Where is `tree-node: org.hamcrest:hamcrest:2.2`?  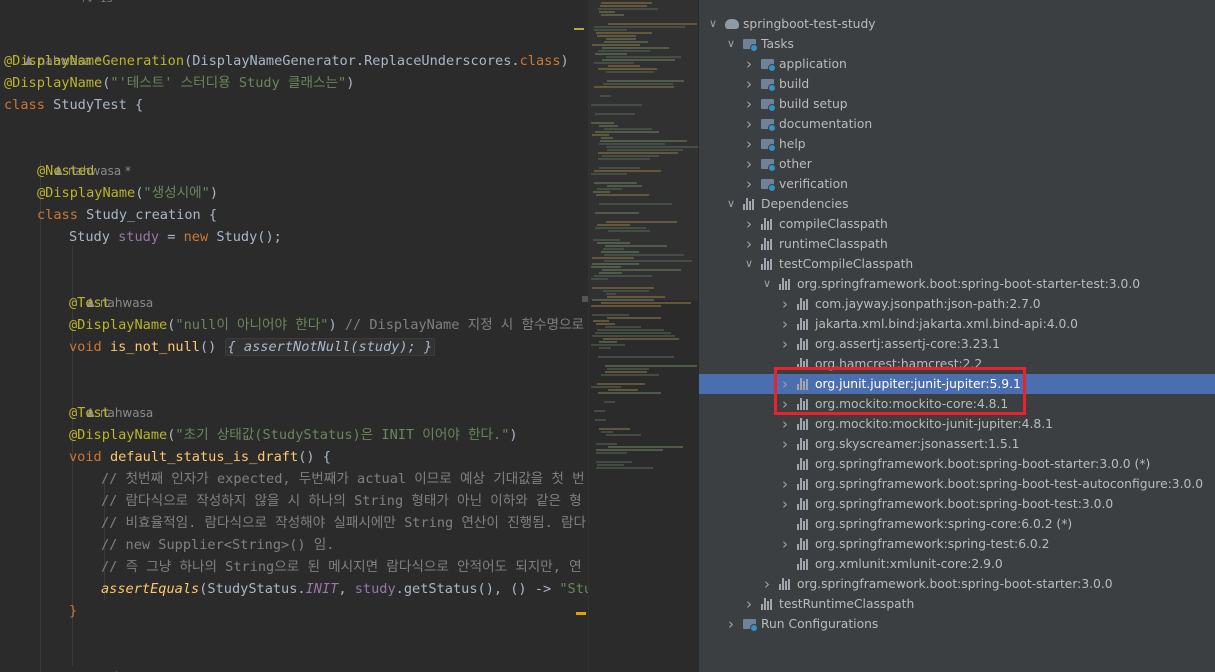
tree-node: org.hamcrest:hamcrest:2.2 is located at coordinates (957, 364).